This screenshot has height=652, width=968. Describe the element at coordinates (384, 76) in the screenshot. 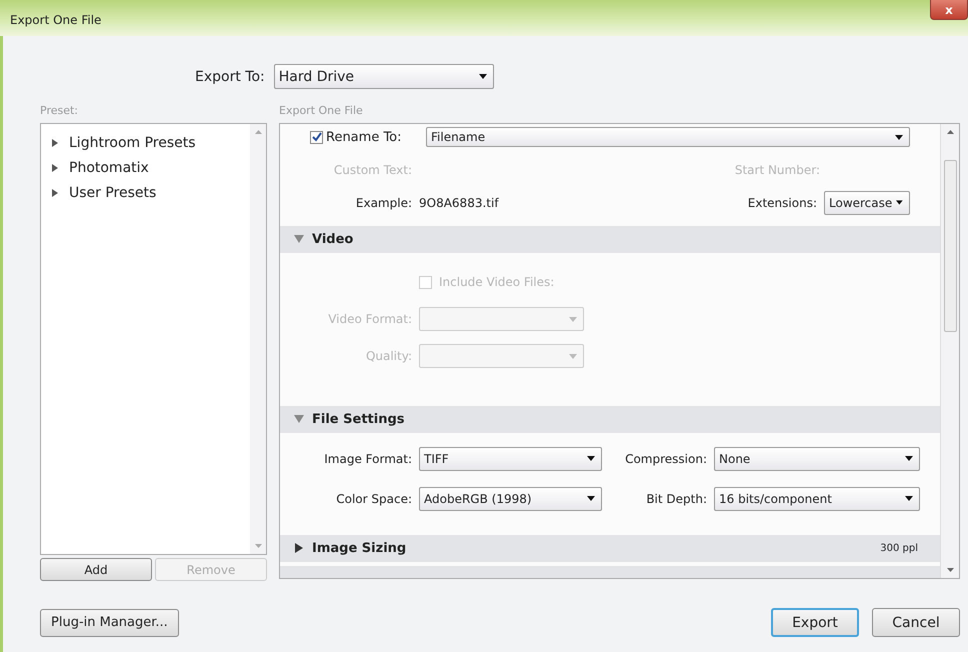

I see `export-to-dropdown: Hard Drive` at that location.